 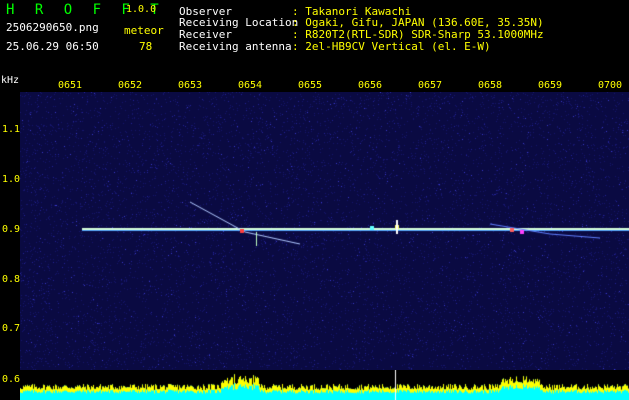 I want to click on time-tick-label: 0653, so click(x=190, y=85).